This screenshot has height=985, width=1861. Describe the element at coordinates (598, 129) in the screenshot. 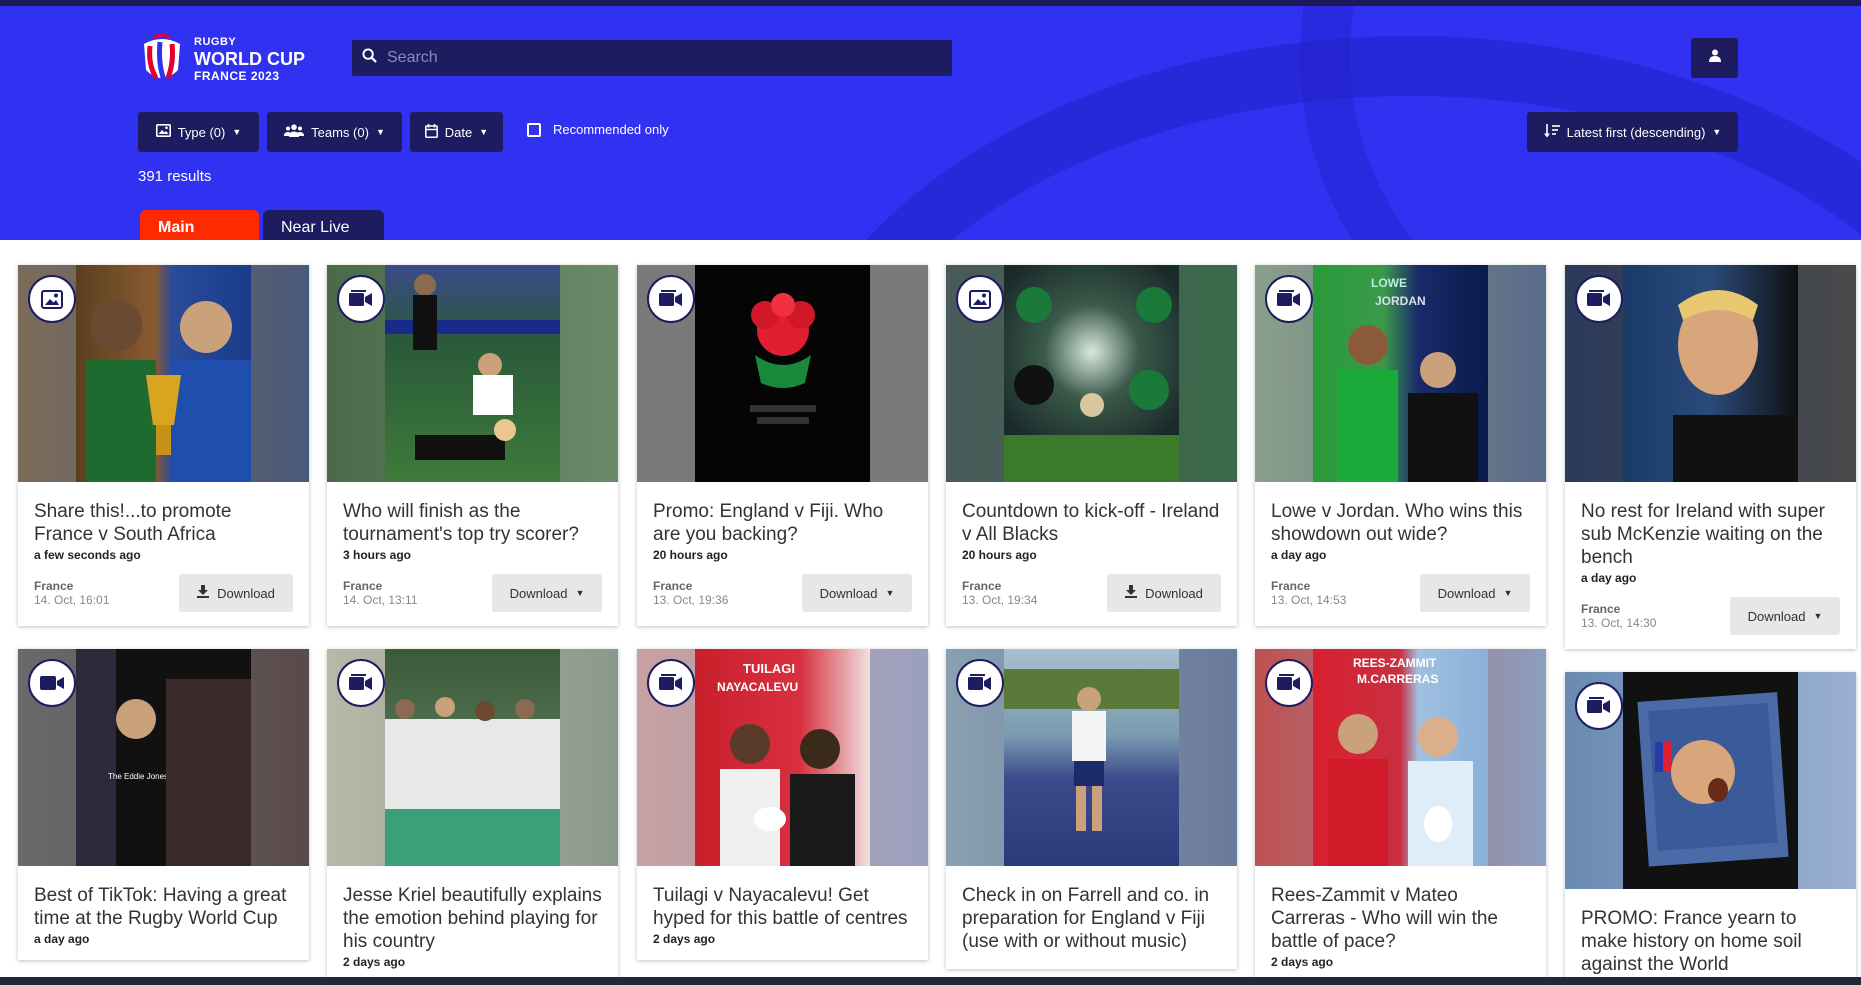

I see `recommended-only-toggle: Recommended only` at that location.